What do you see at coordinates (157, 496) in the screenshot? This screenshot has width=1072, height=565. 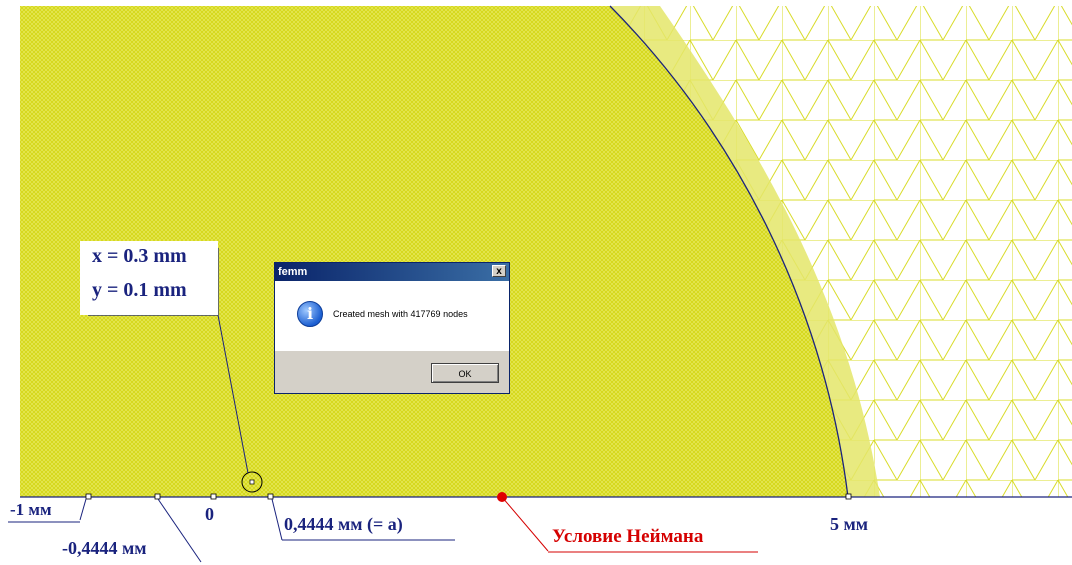 I see `node-minus-a` at bounding box center [157, 496].